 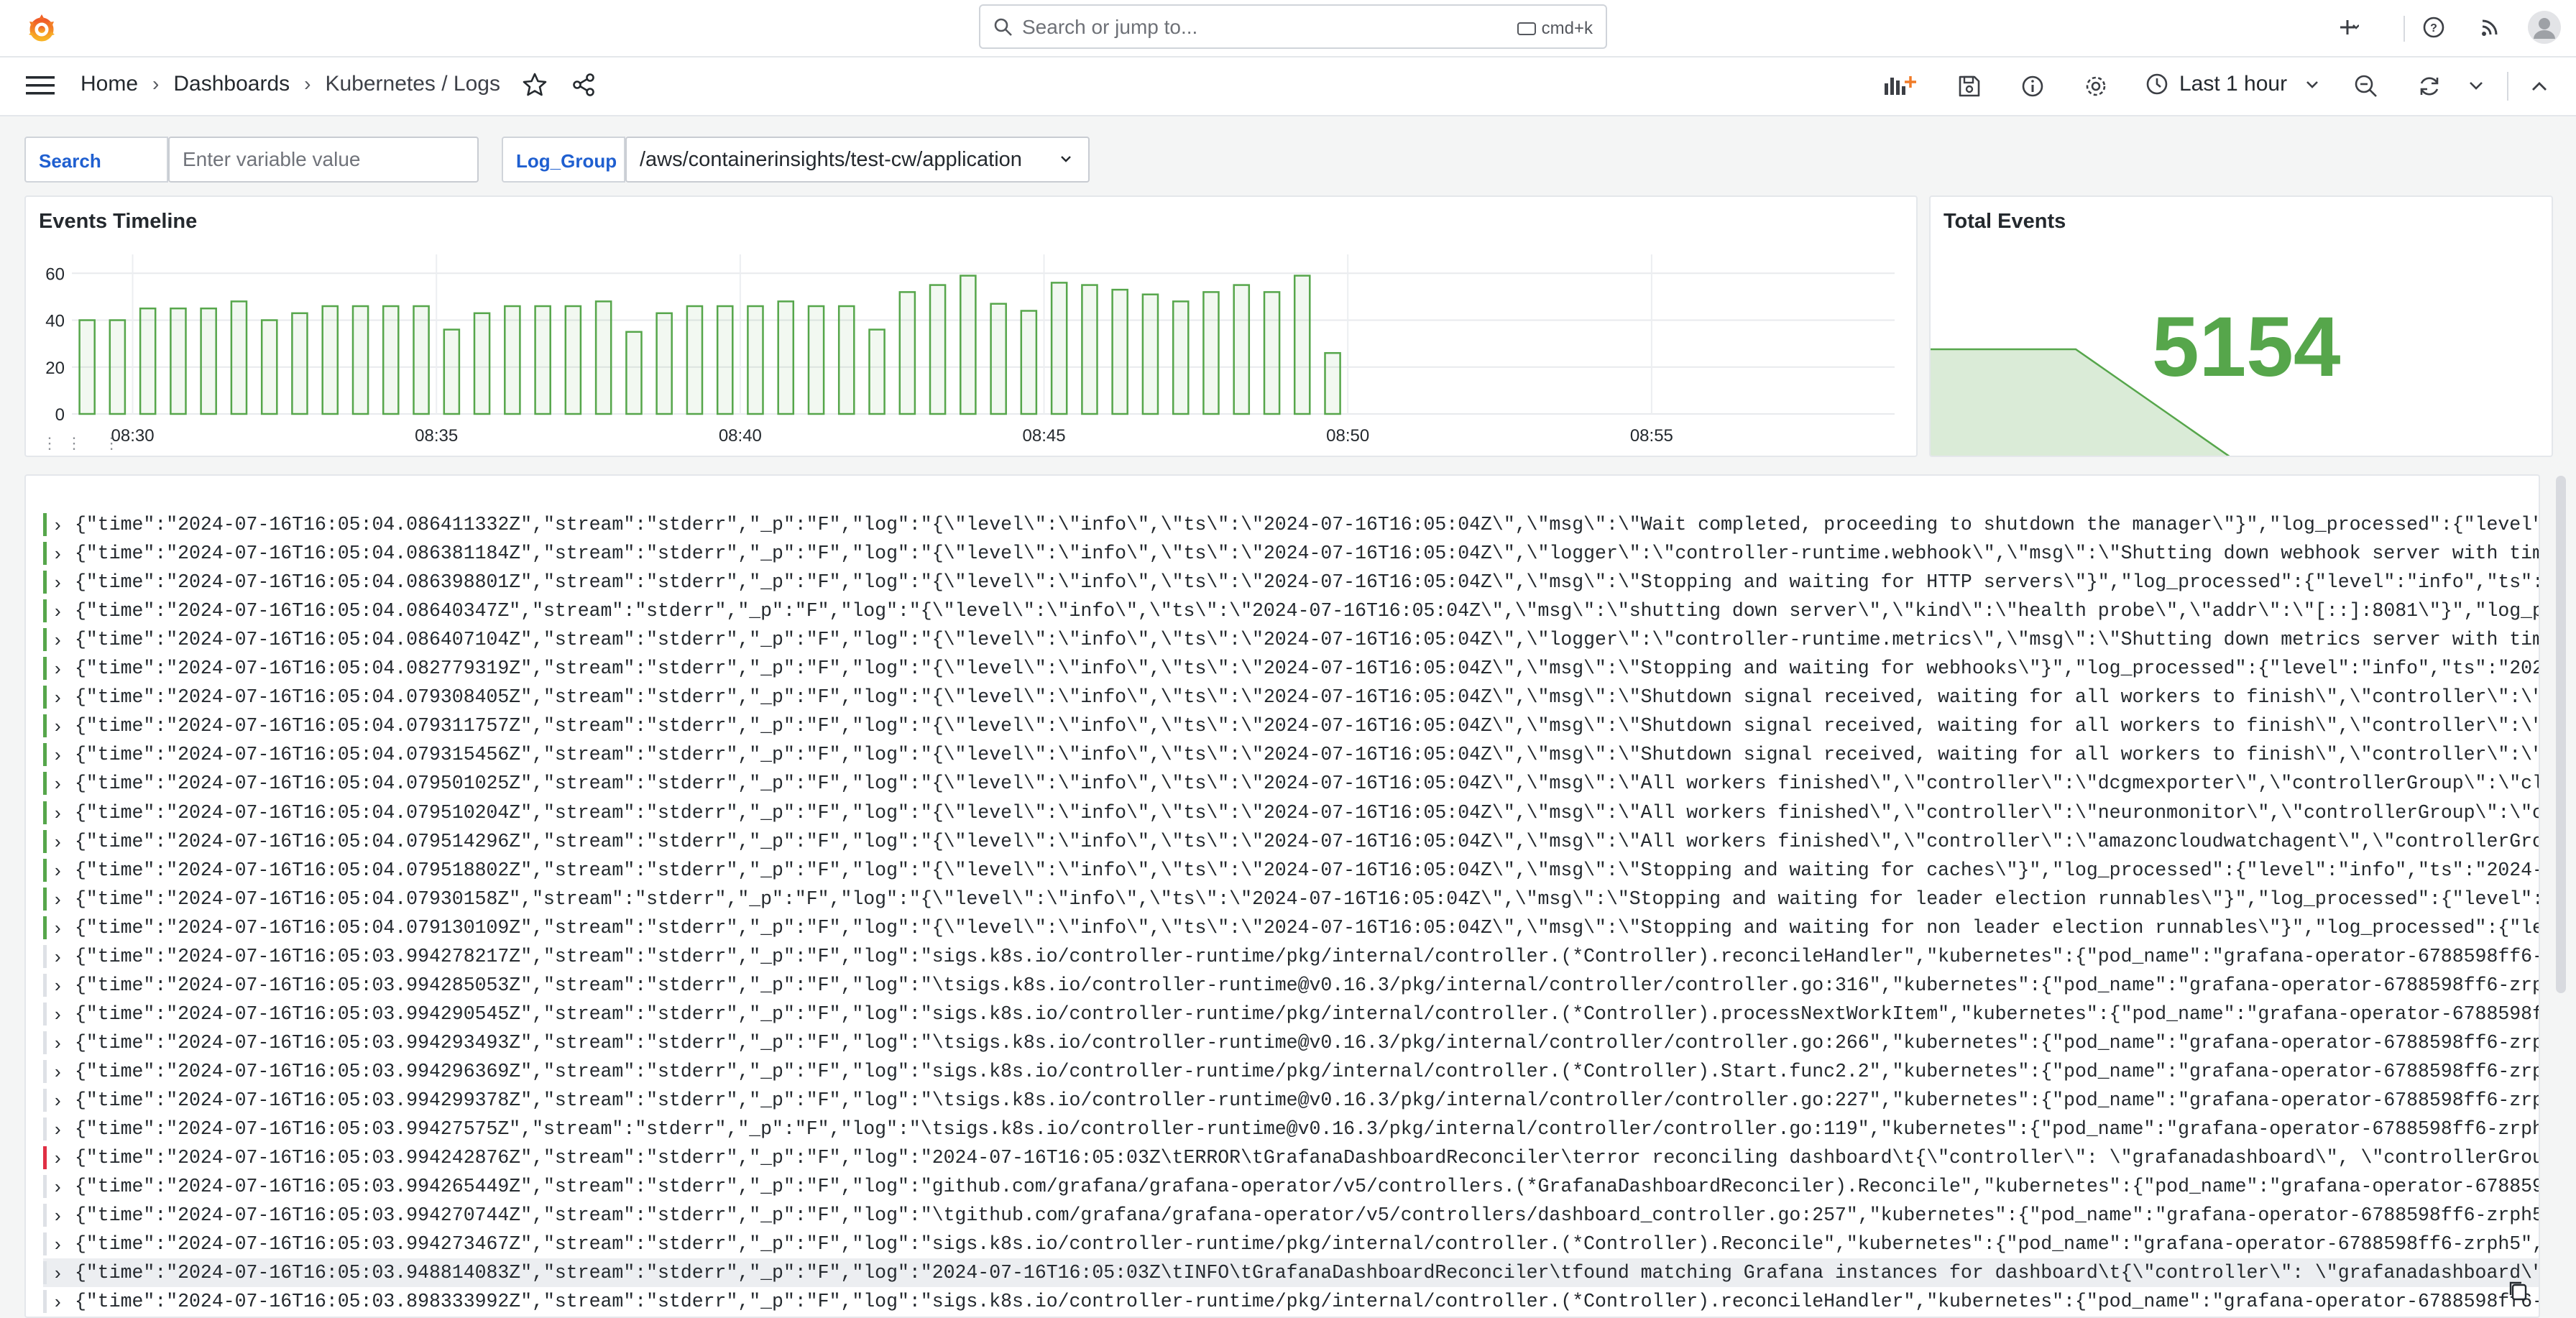 I want to click on breadcrumb-dashboards: Dashboards, so click(x=231, y=84).